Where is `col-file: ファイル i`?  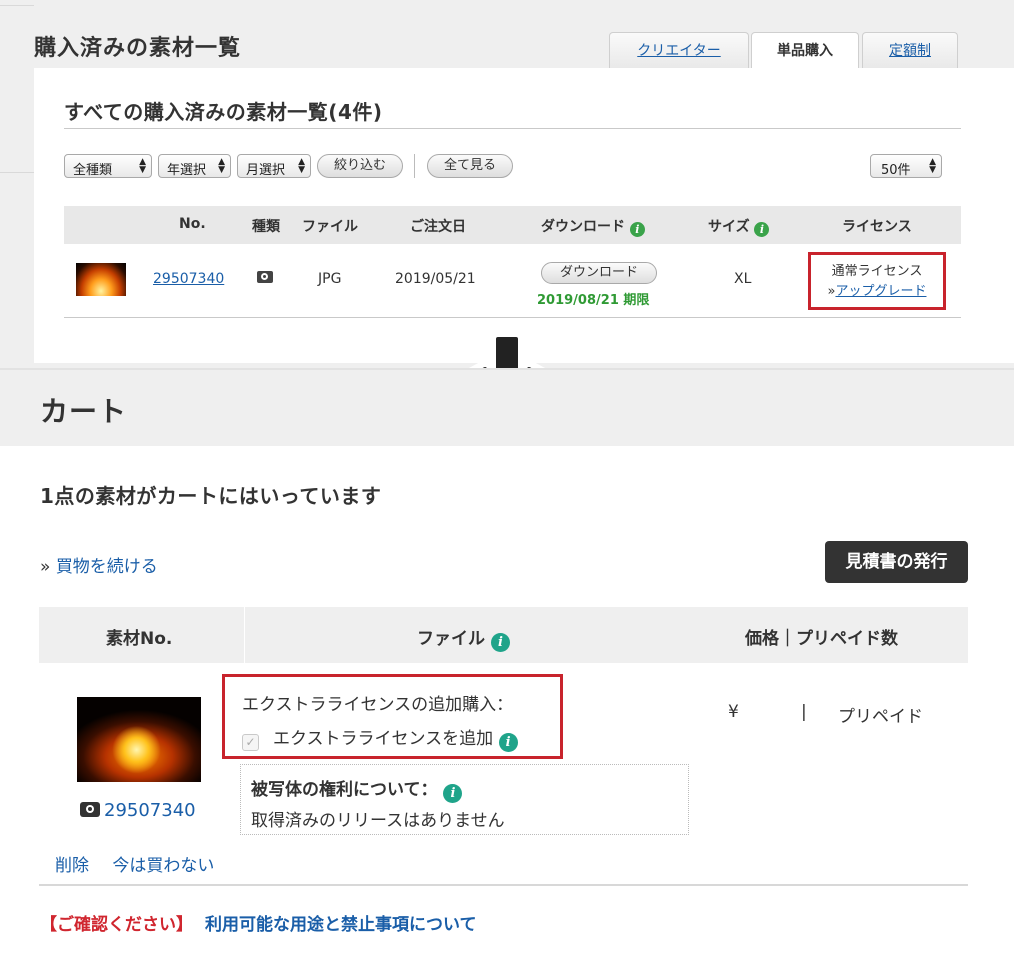
col-file: ファイル i is located at coordinates (463, 638).